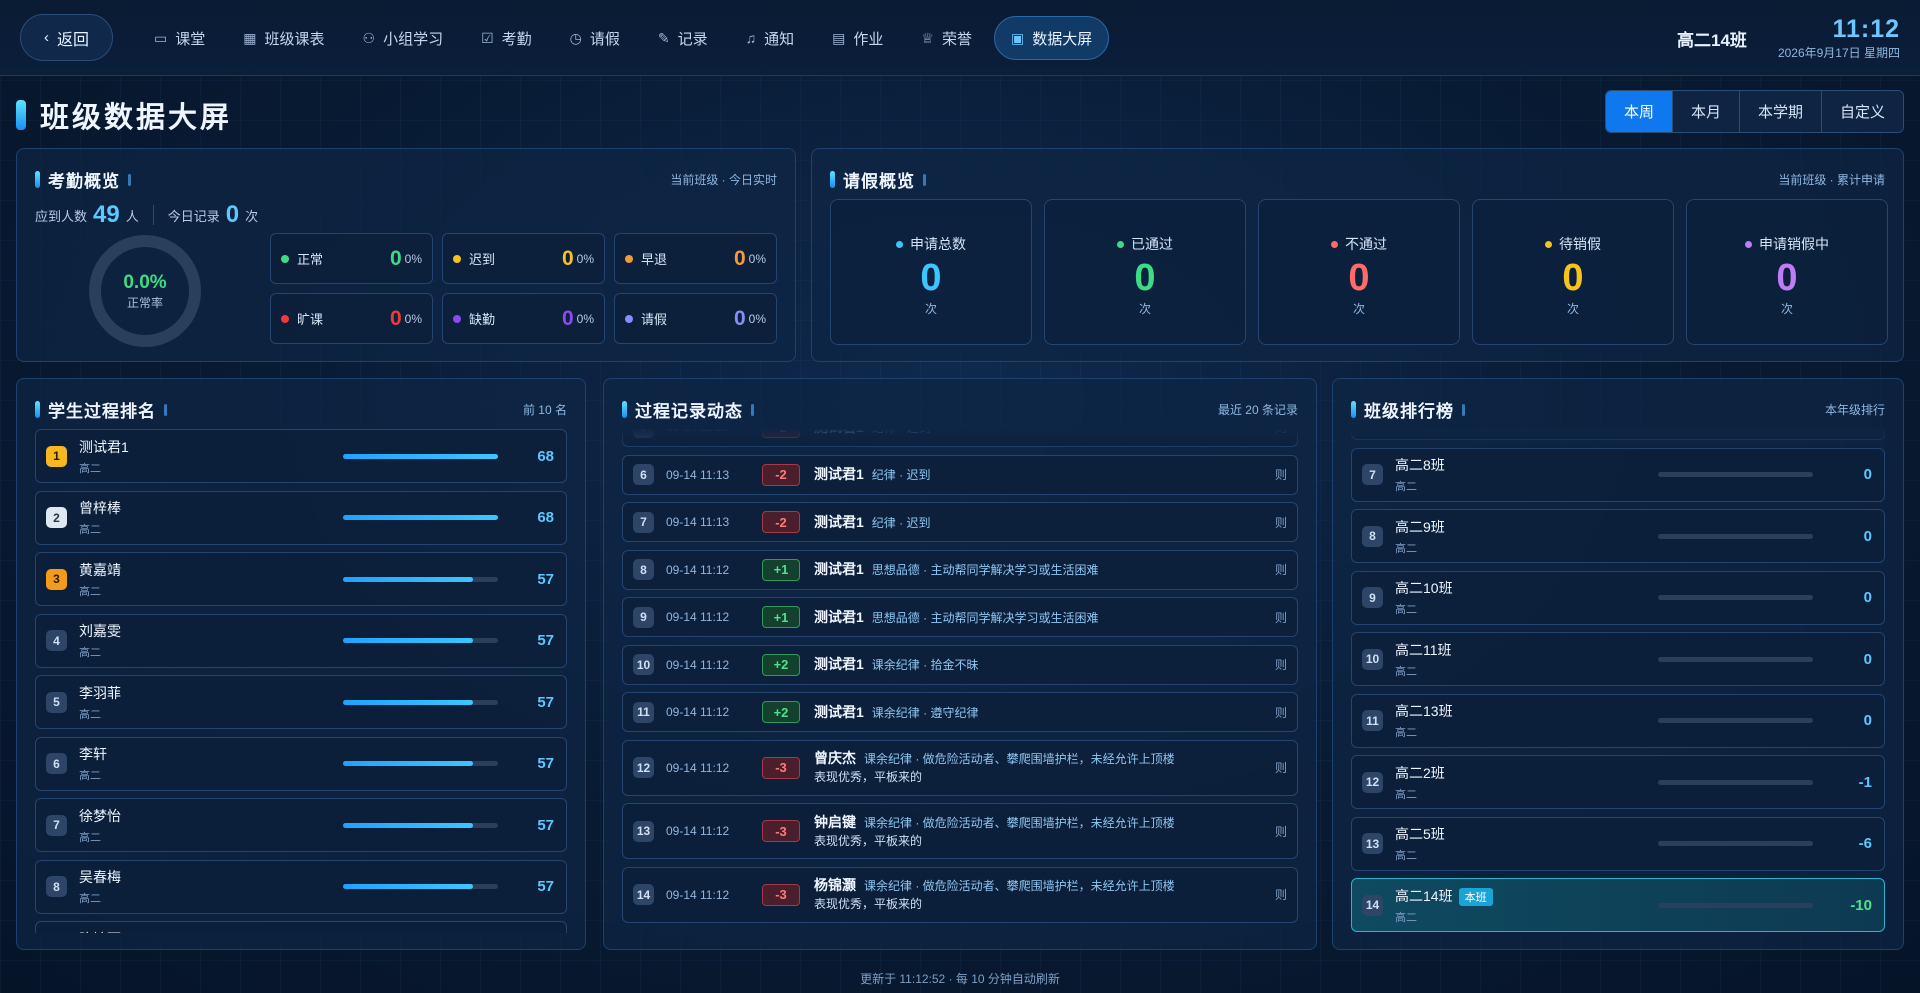  What do you see at coordinates (1062, 39) in the screenshot?
I see `tab-label: 数据大屏` at bounding box center [1062, 39].